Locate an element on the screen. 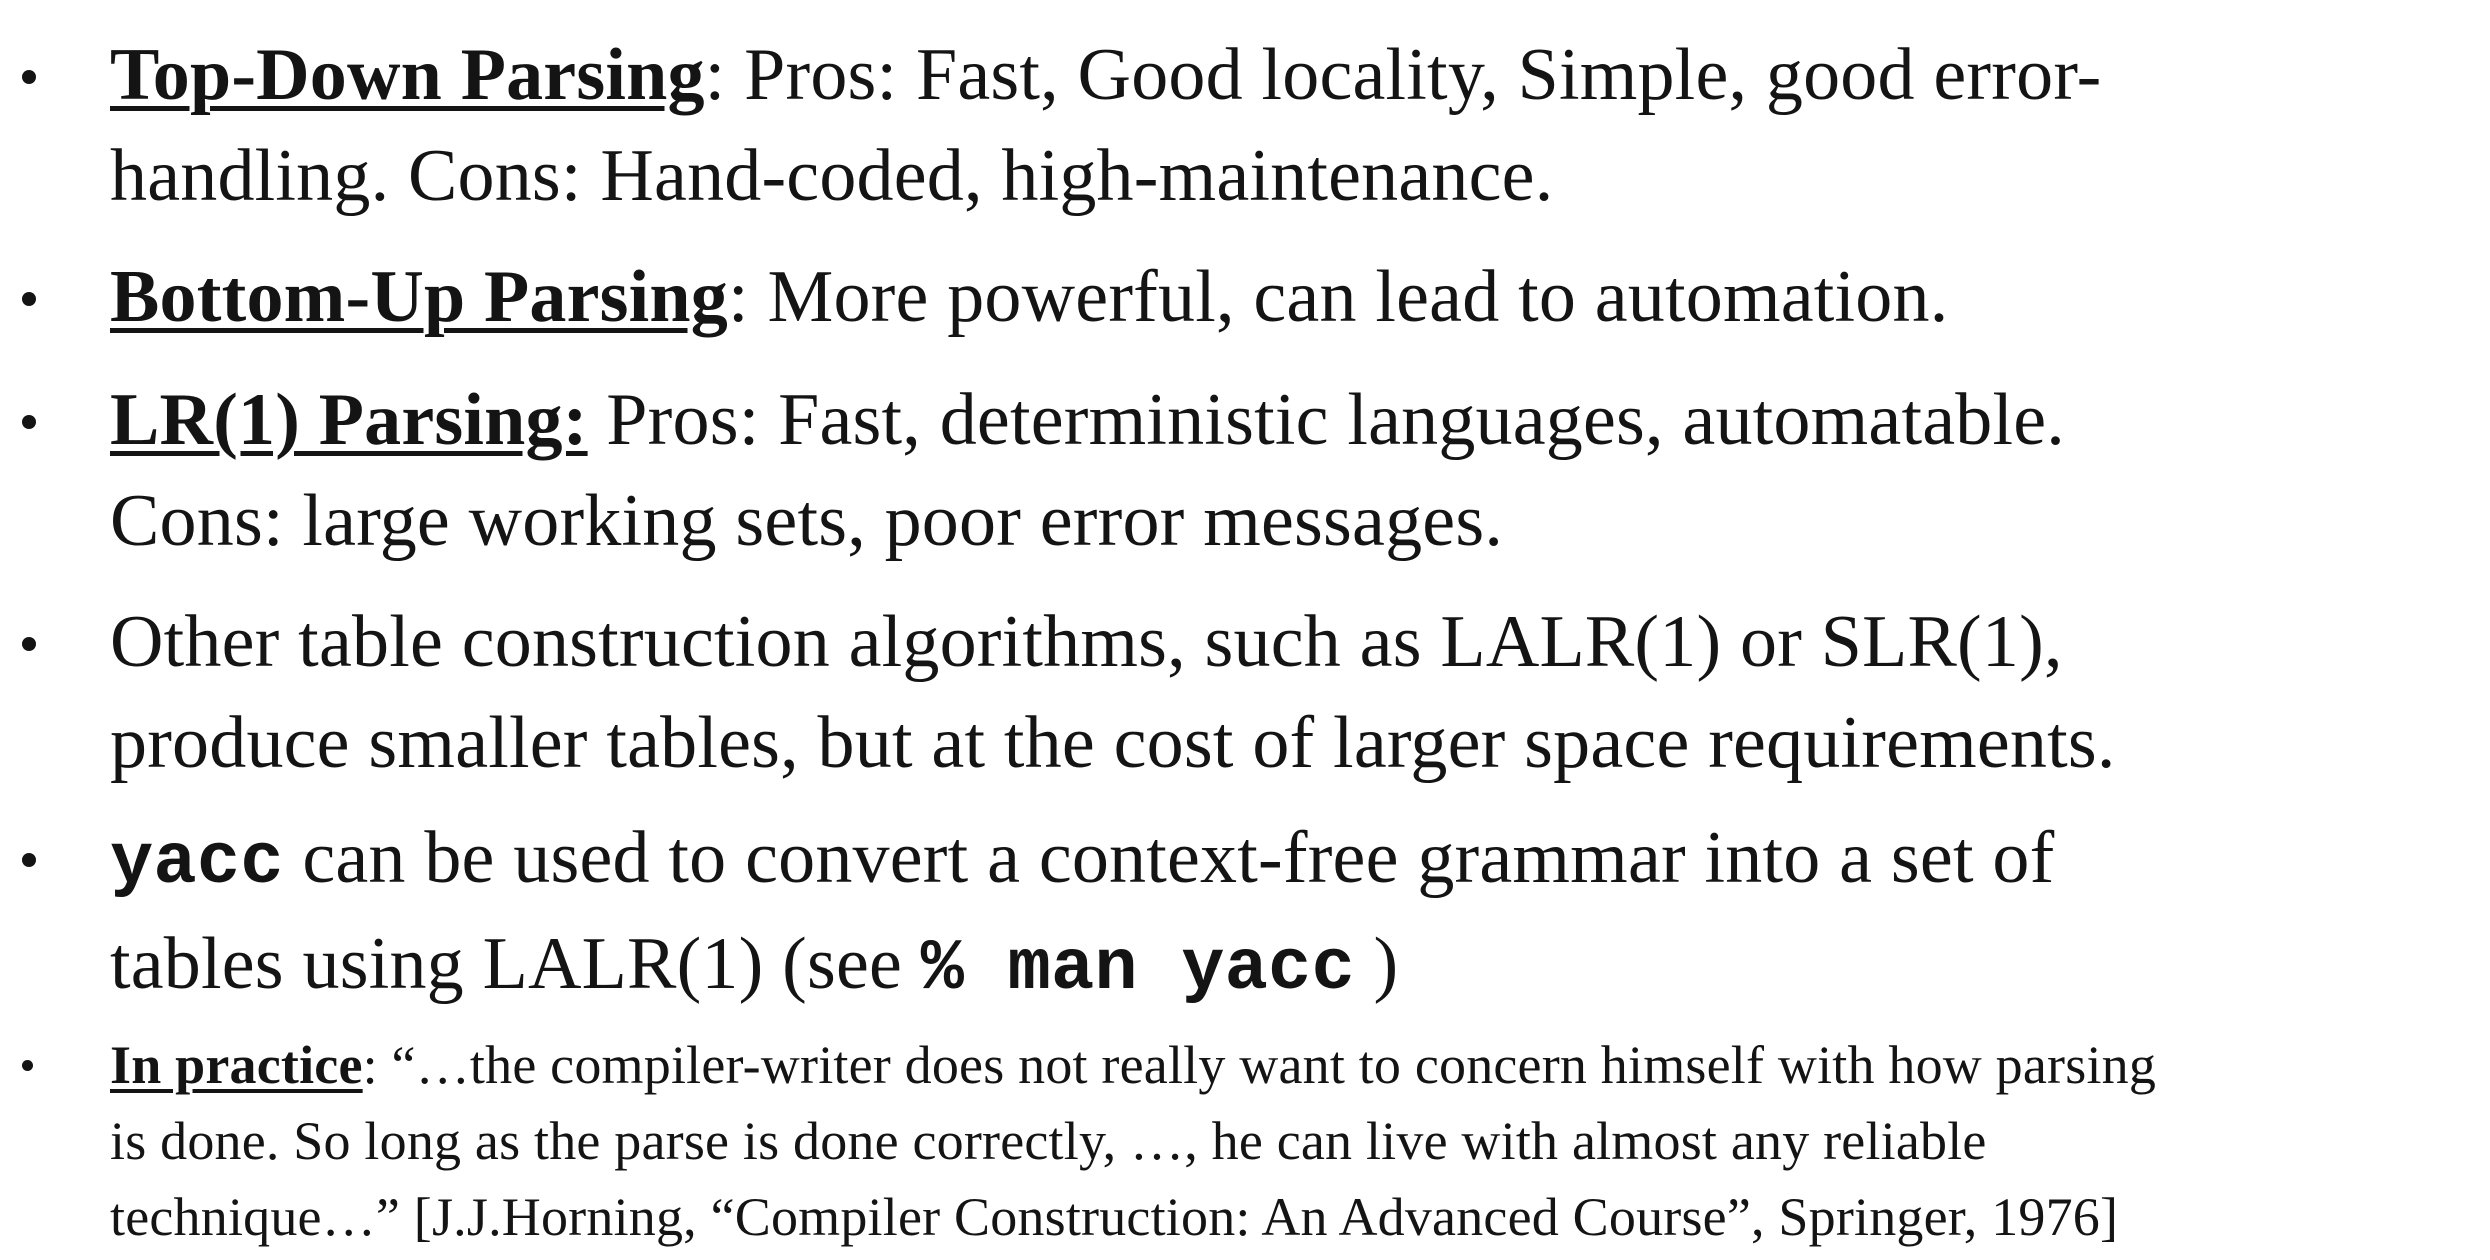 Image resolution: width=2490 pixels, height=1260 pixels. bullet-term: Bottom-Up Parsing is located at coordinates (419, 297).